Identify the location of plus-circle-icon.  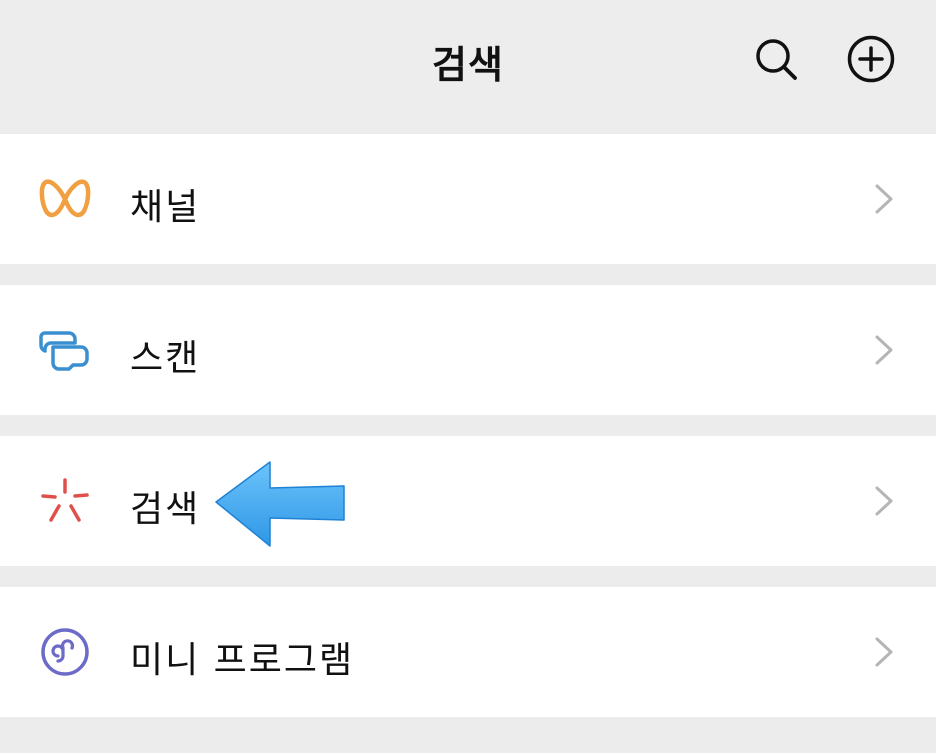
(871, 59).